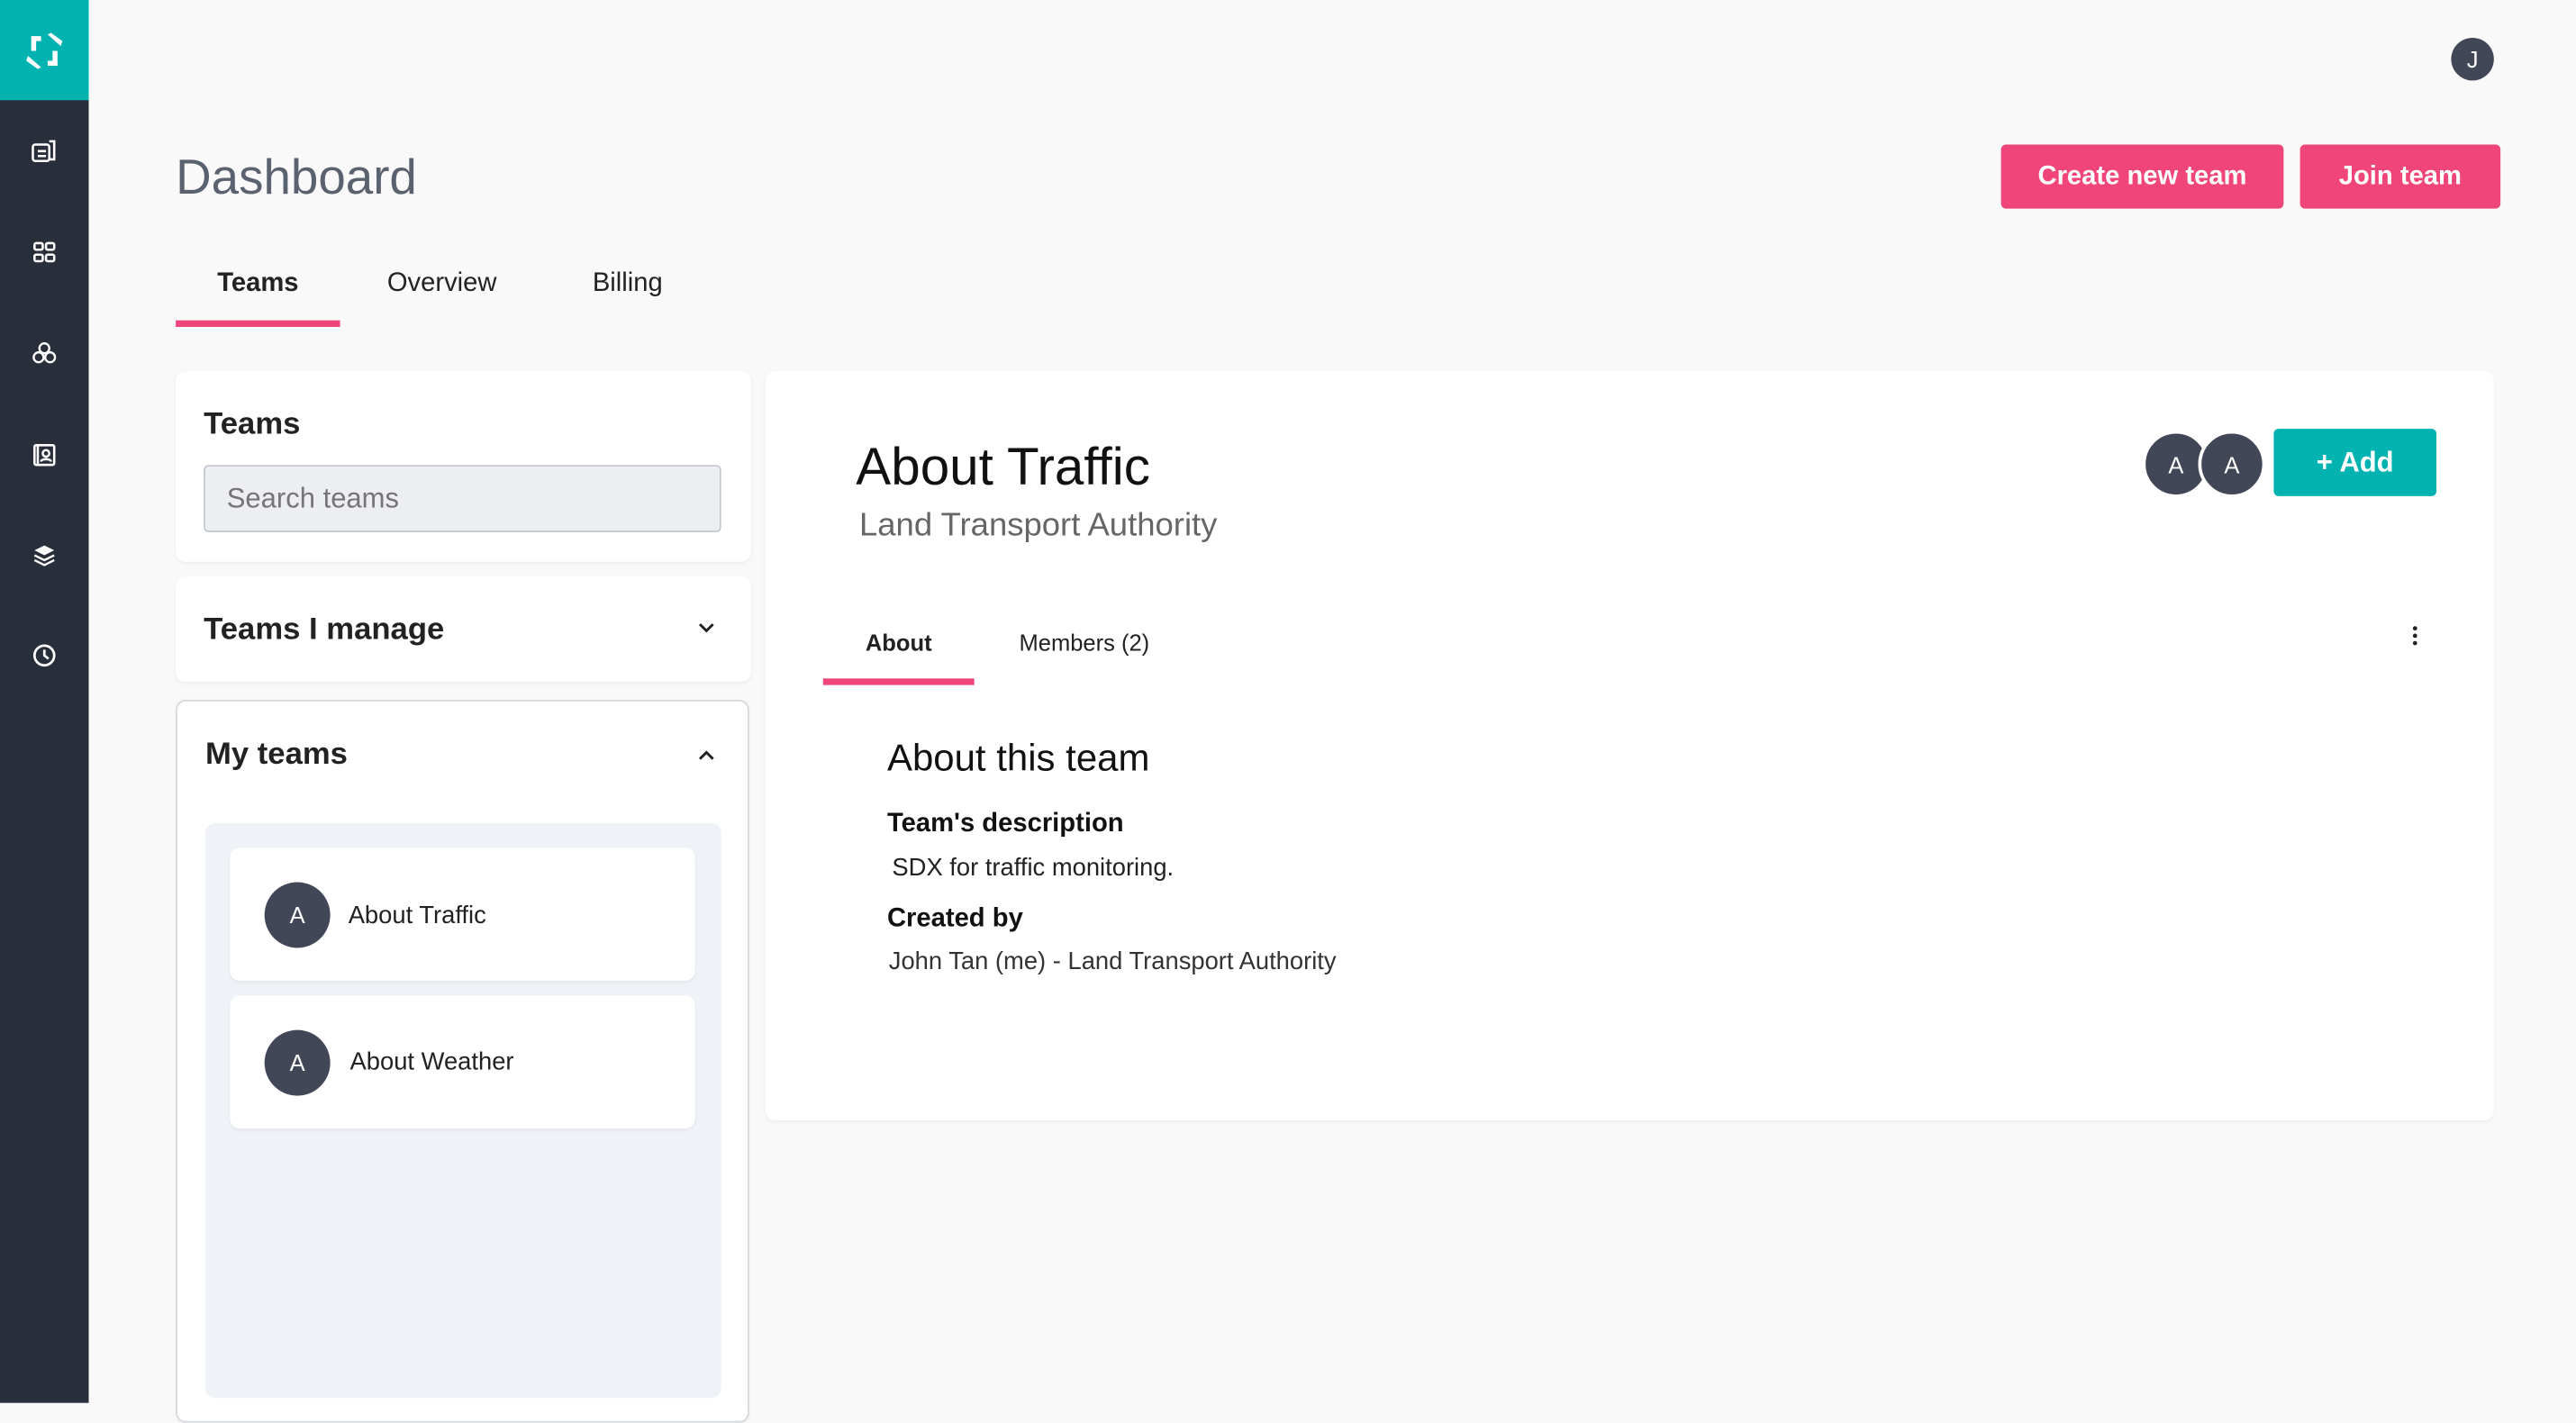 Image resolution: width=2576 pixels, height=1423 pixels. What do you see at coordinates (253, 424) in the screenshot?
I see `teams-heading: Teams` at bounding box center [253, 424].